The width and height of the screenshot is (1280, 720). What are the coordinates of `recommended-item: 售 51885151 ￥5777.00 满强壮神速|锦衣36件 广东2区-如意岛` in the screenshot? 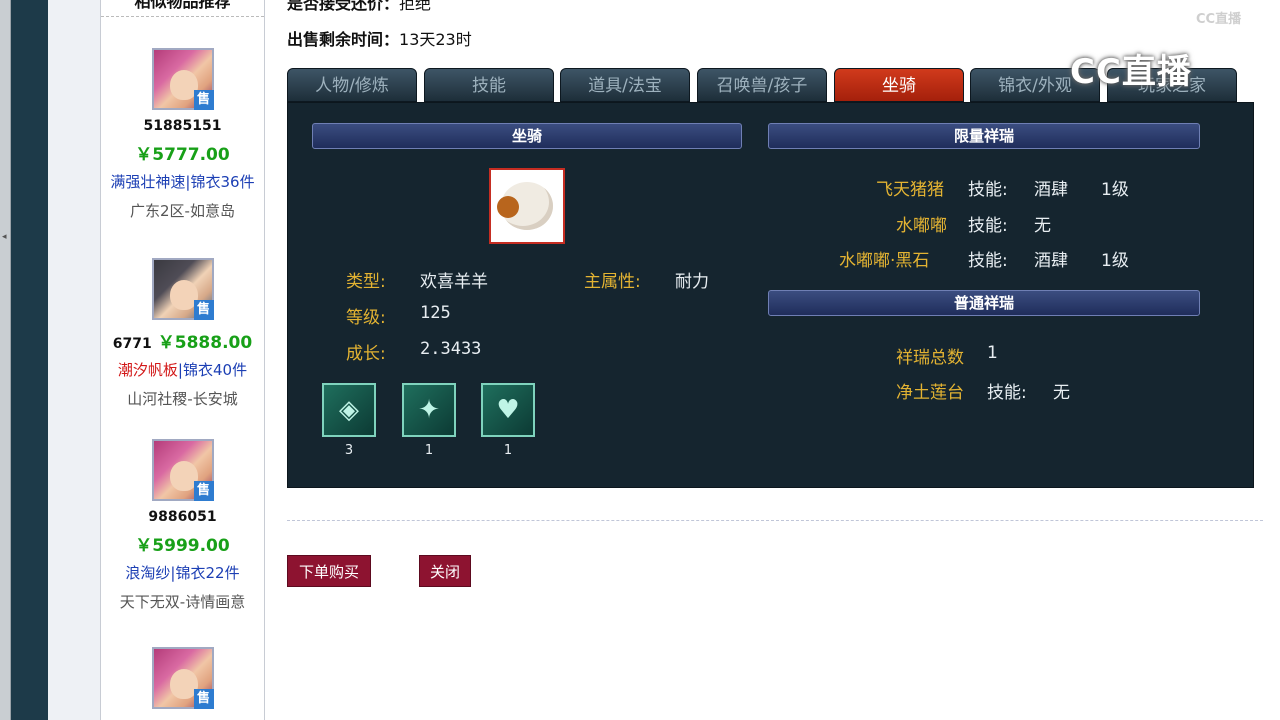 It's located at (182, 134).